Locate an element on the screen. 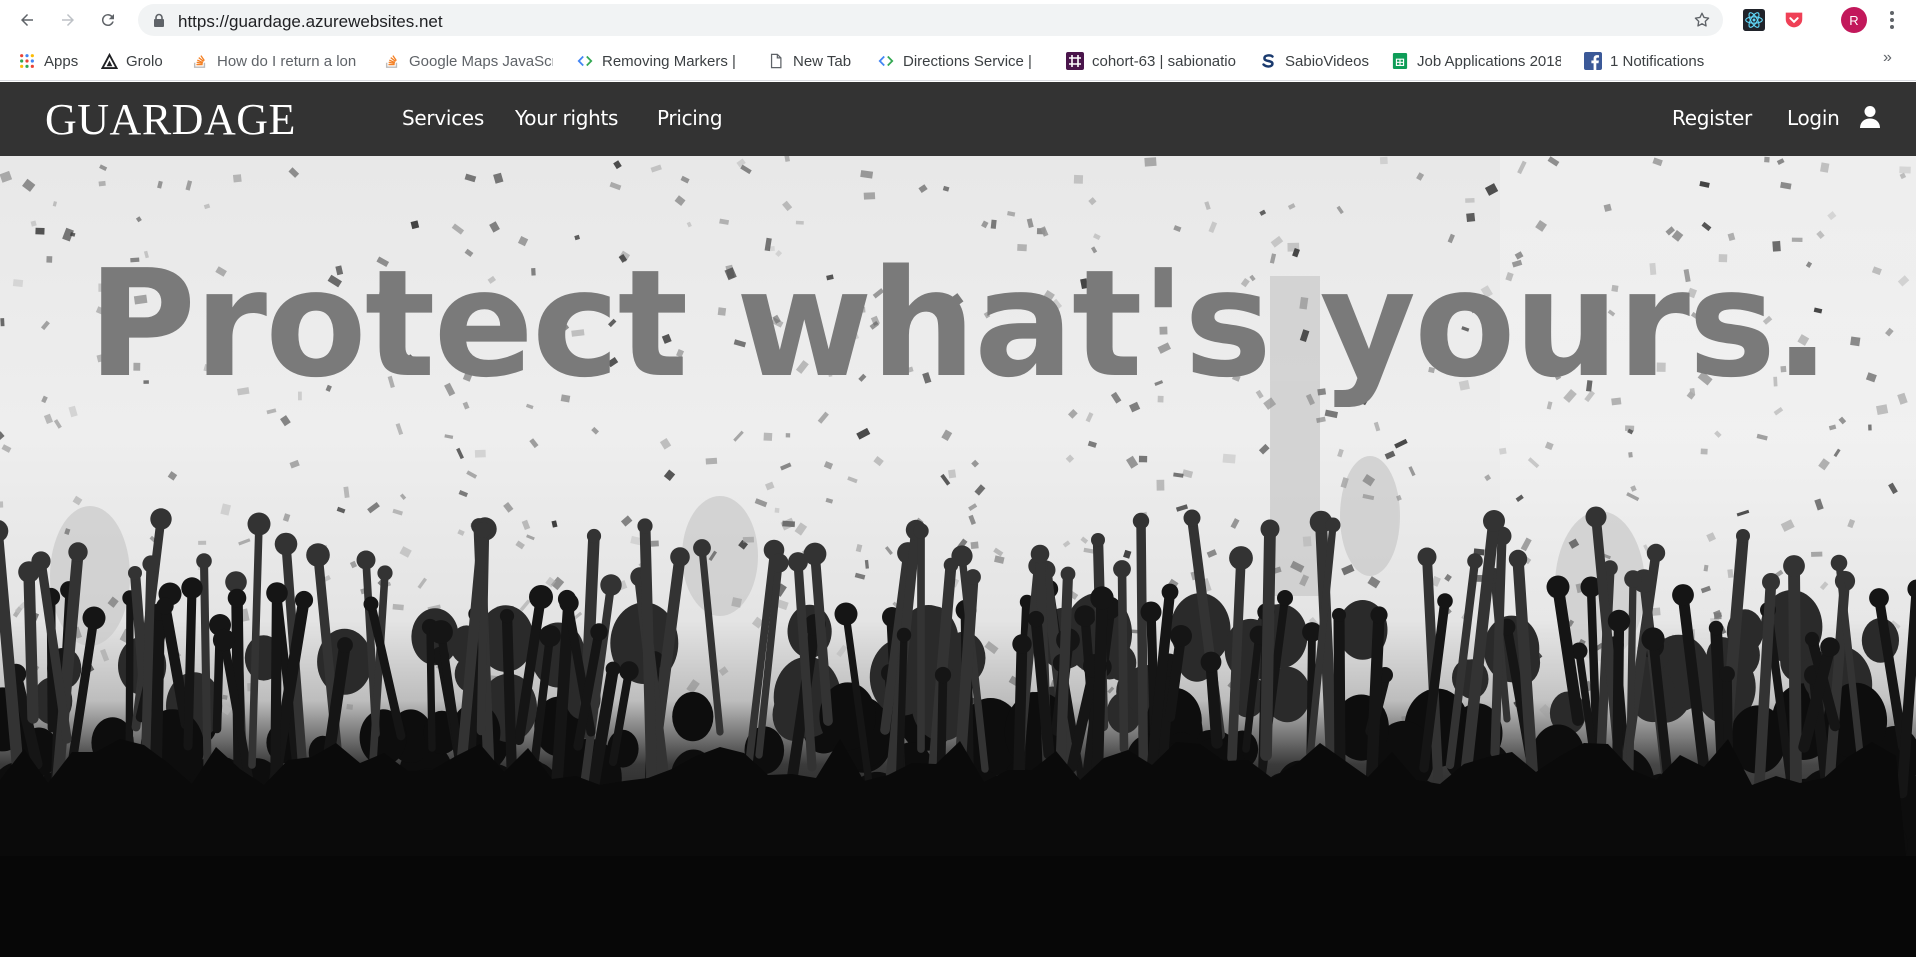 This screenshot has width=1916, height=957. nav-register-link: Register is located at coordinates (1712, 118).